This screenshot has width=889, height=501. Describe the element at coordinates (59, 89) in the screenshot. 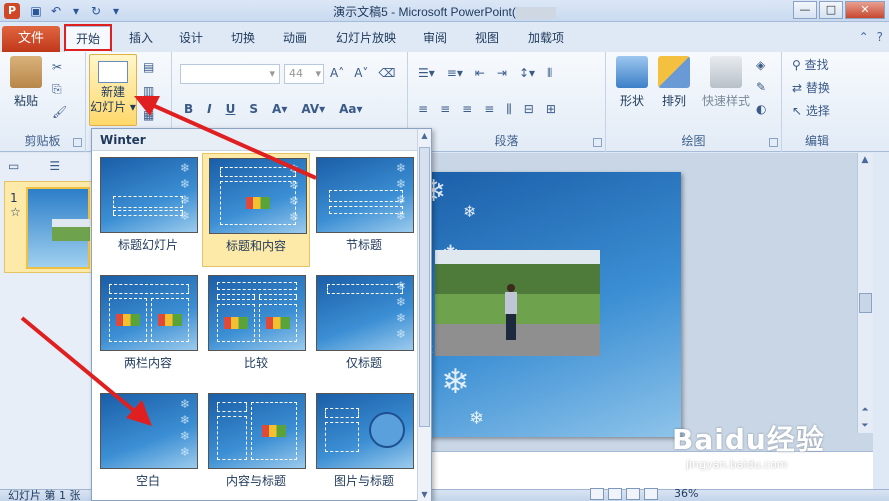

I see `copy-icon: ⎘` at that location.